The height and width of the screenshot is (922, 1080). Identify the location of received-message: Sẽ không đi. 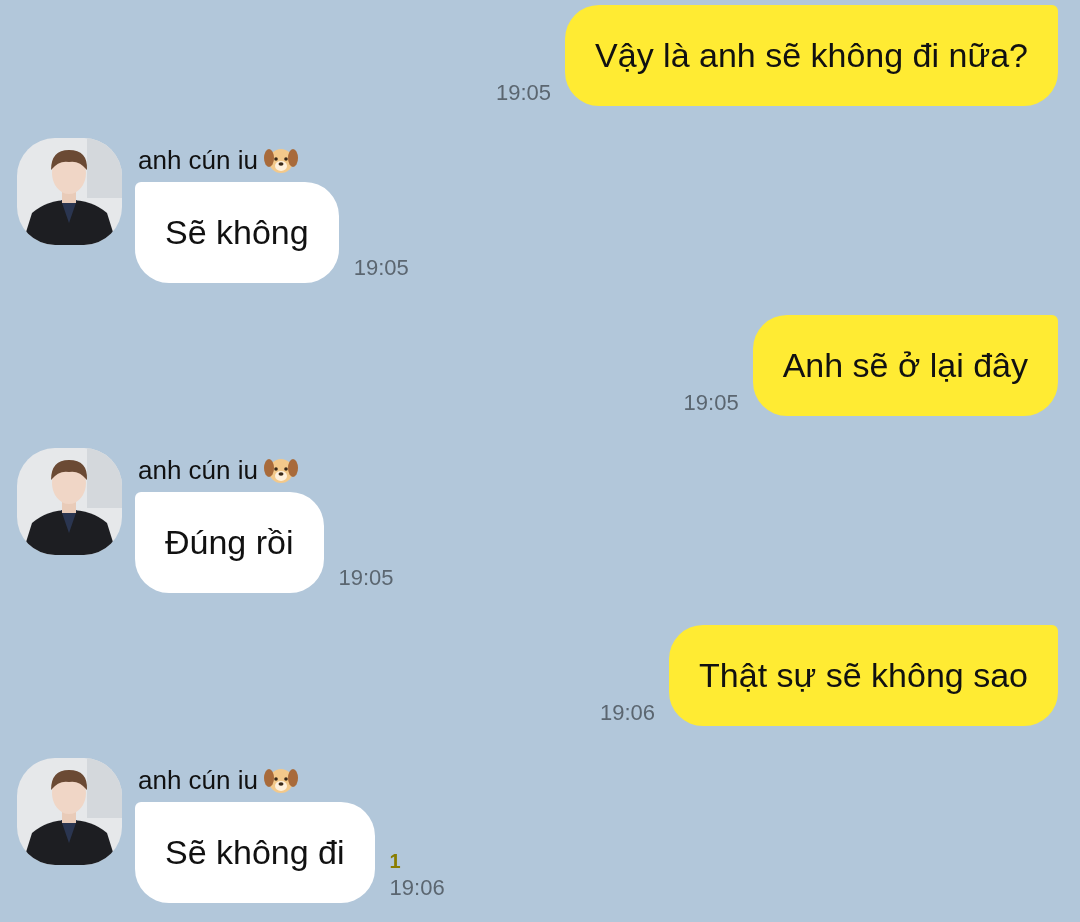
(255, 852).